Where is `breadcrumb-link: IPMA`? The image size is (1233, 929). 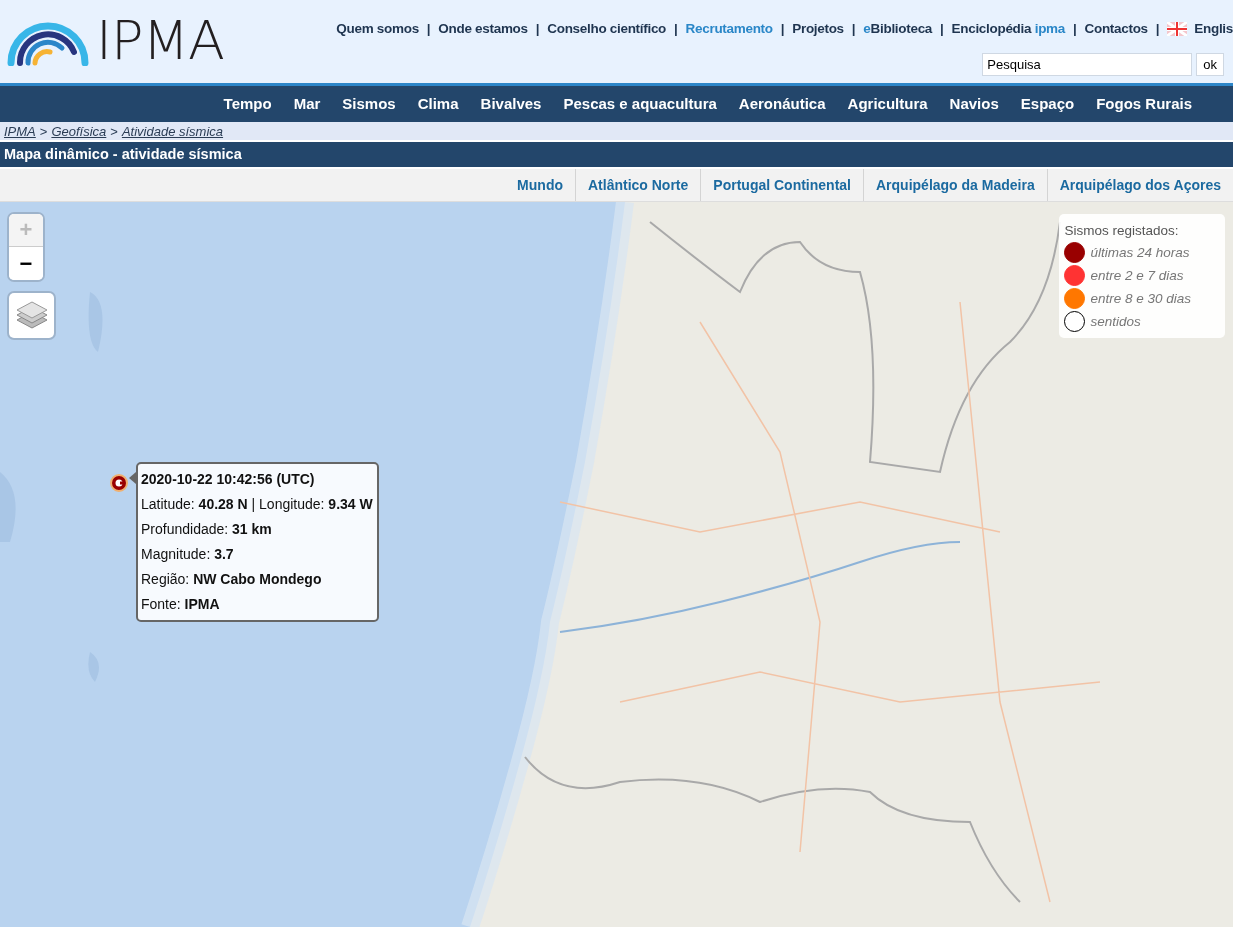
breadcrumb-link: IPMA is located at coordinates (20, 131).